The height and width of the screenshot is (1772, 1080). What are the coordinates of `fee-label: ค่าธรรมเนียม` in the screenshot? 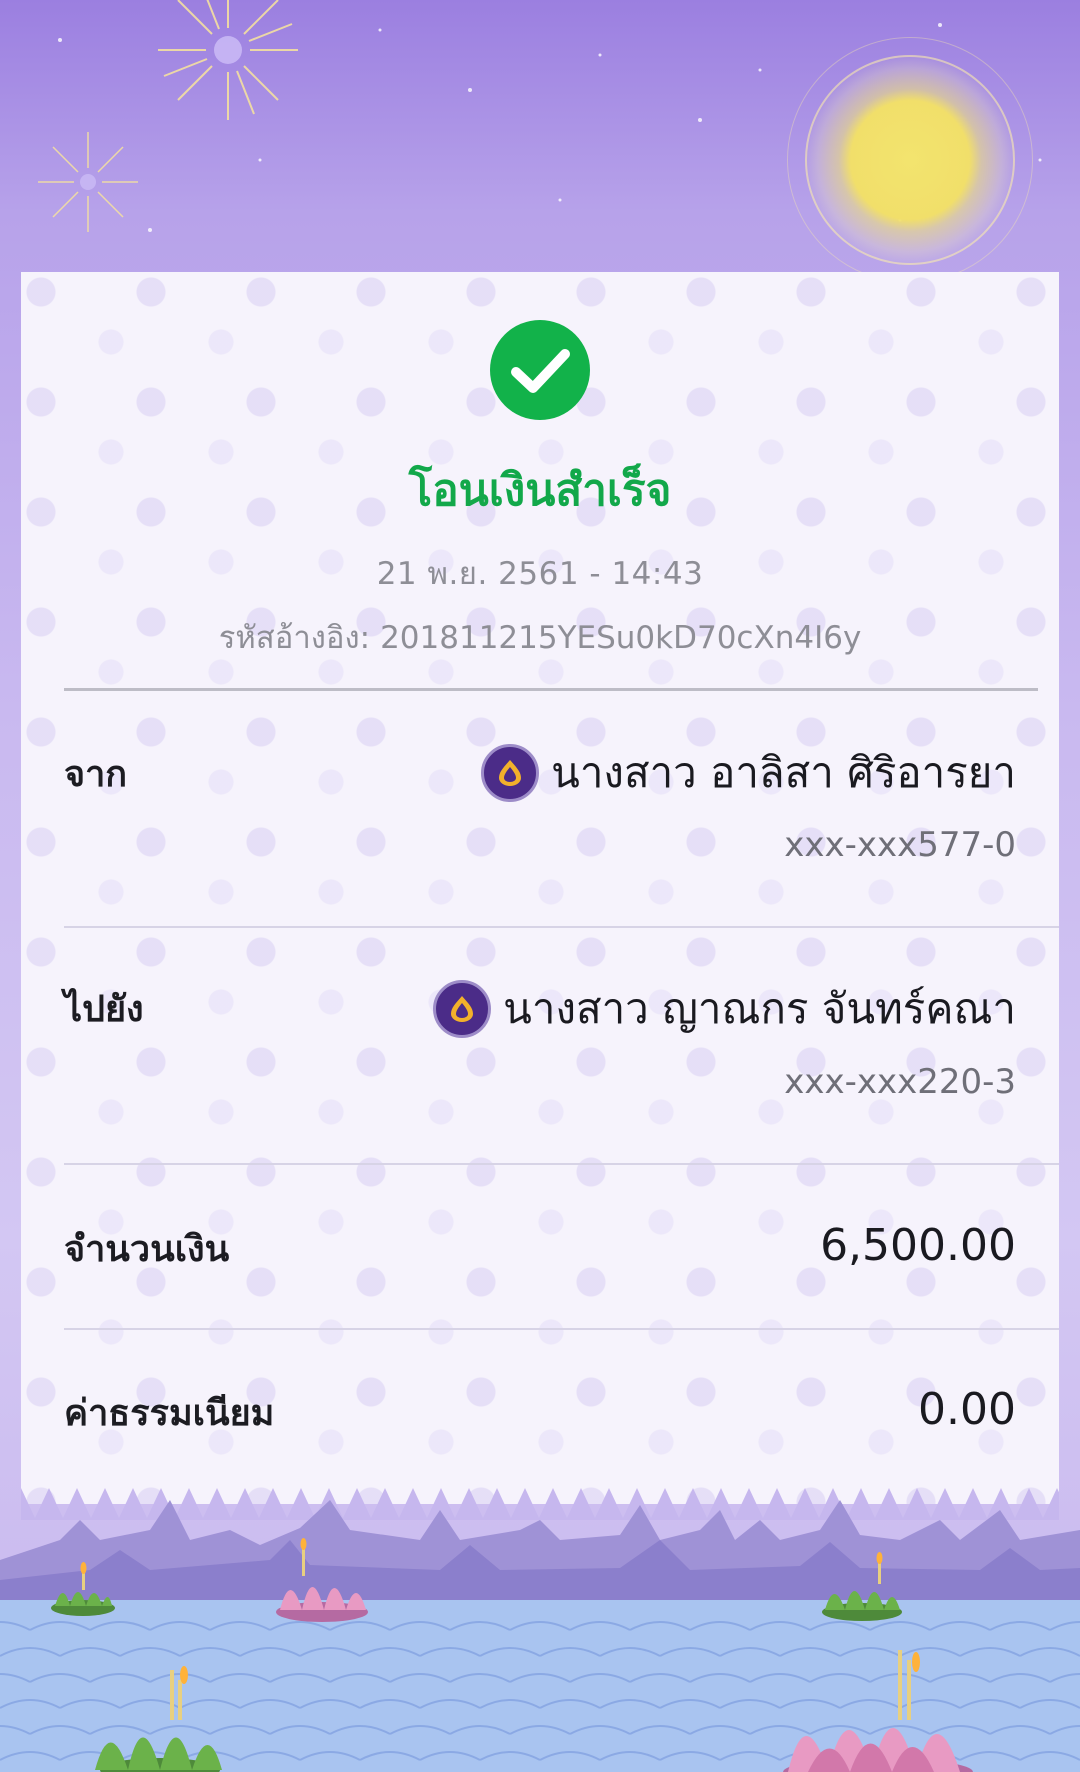 It's located at (169, 1413).